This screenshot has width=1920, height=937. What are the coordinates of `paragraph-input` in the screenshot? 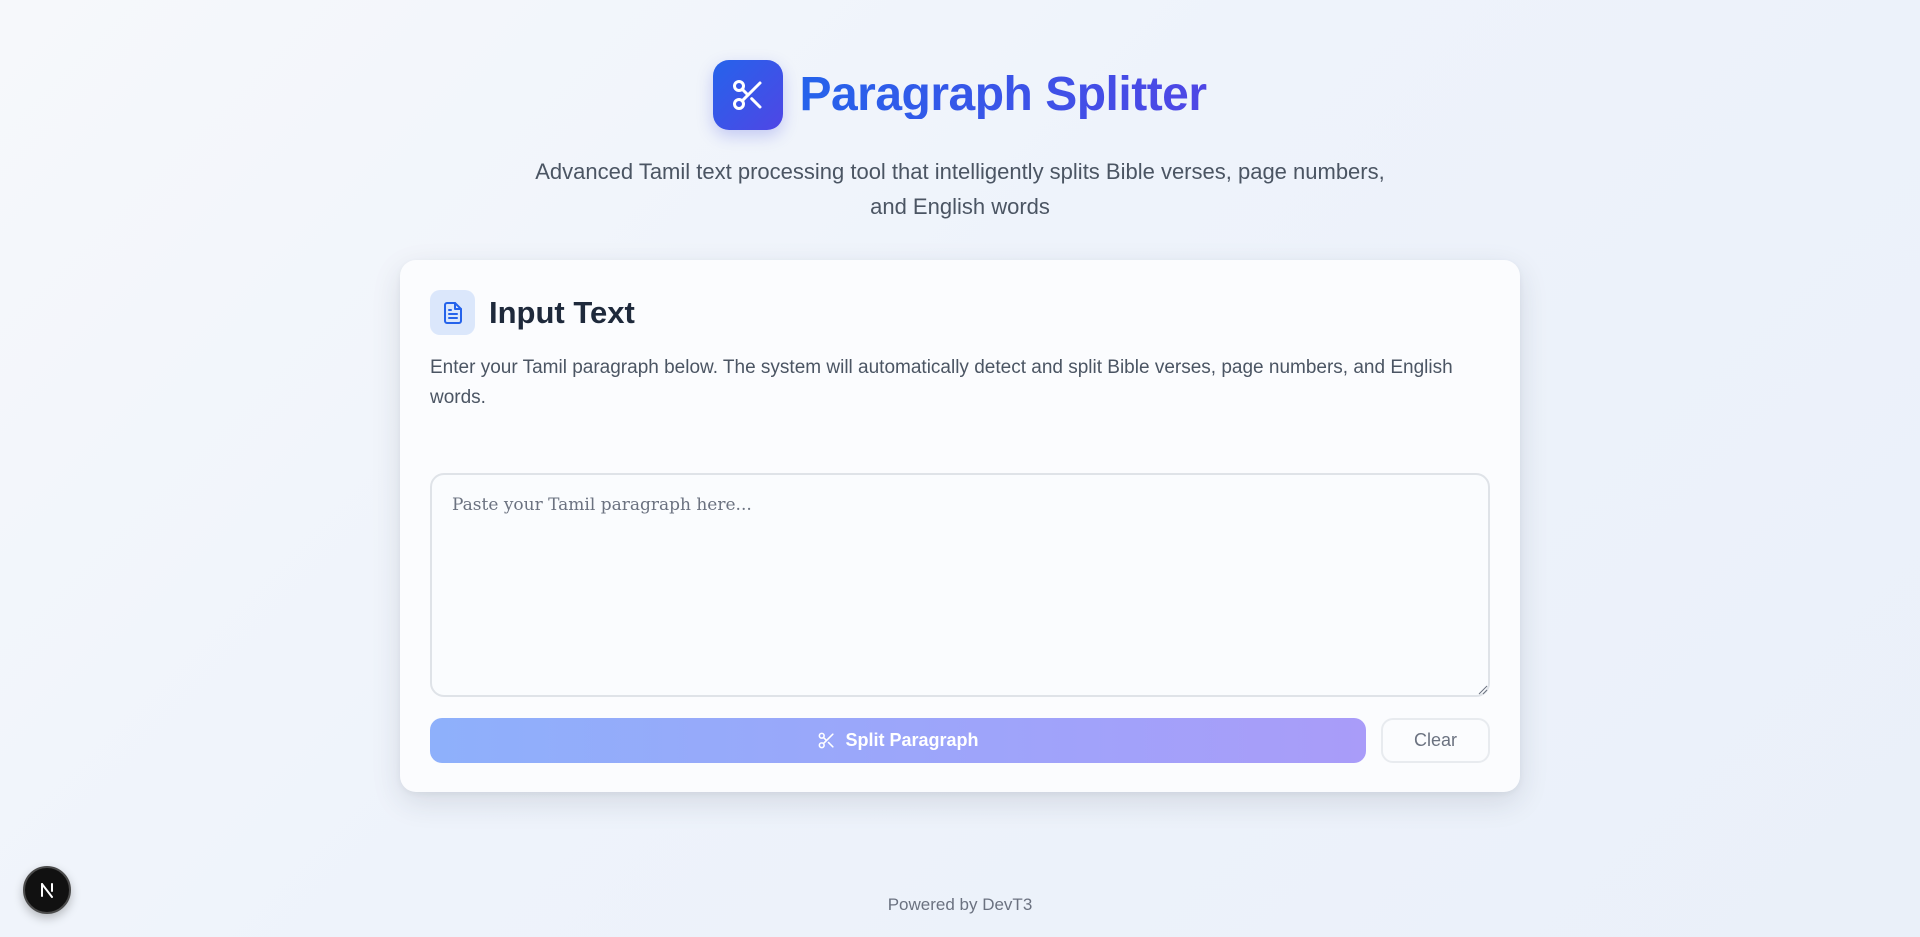 It's located at (960, 585).